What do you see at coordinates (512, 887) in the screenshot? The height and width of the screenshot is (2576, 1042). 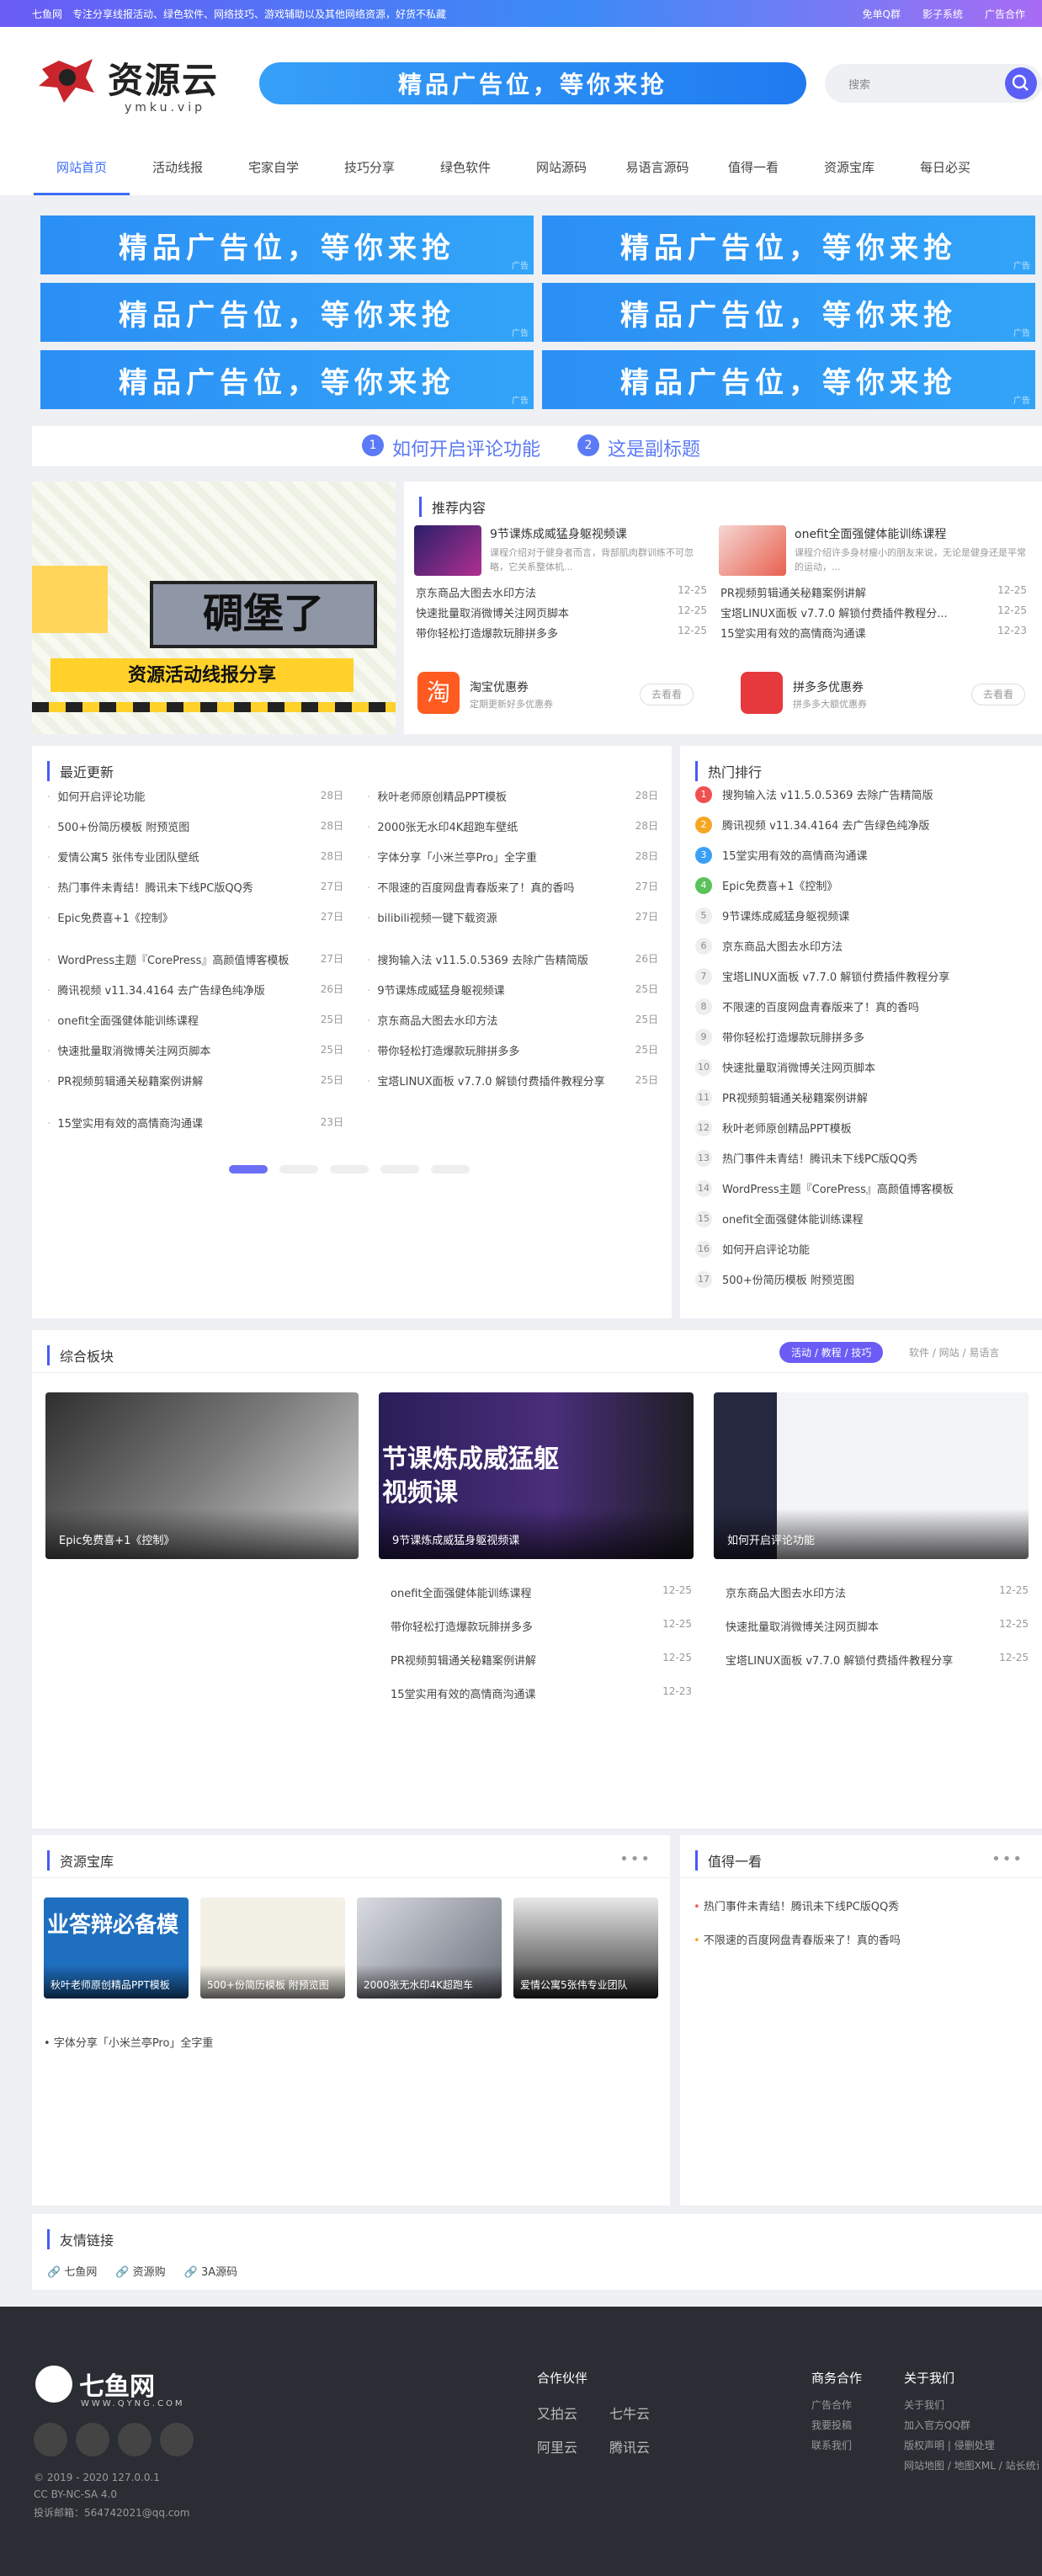 I see `latest-row: · 不限速的百度网盘青春版来了！真的香吗 27日` at bounding box center [512, 887].